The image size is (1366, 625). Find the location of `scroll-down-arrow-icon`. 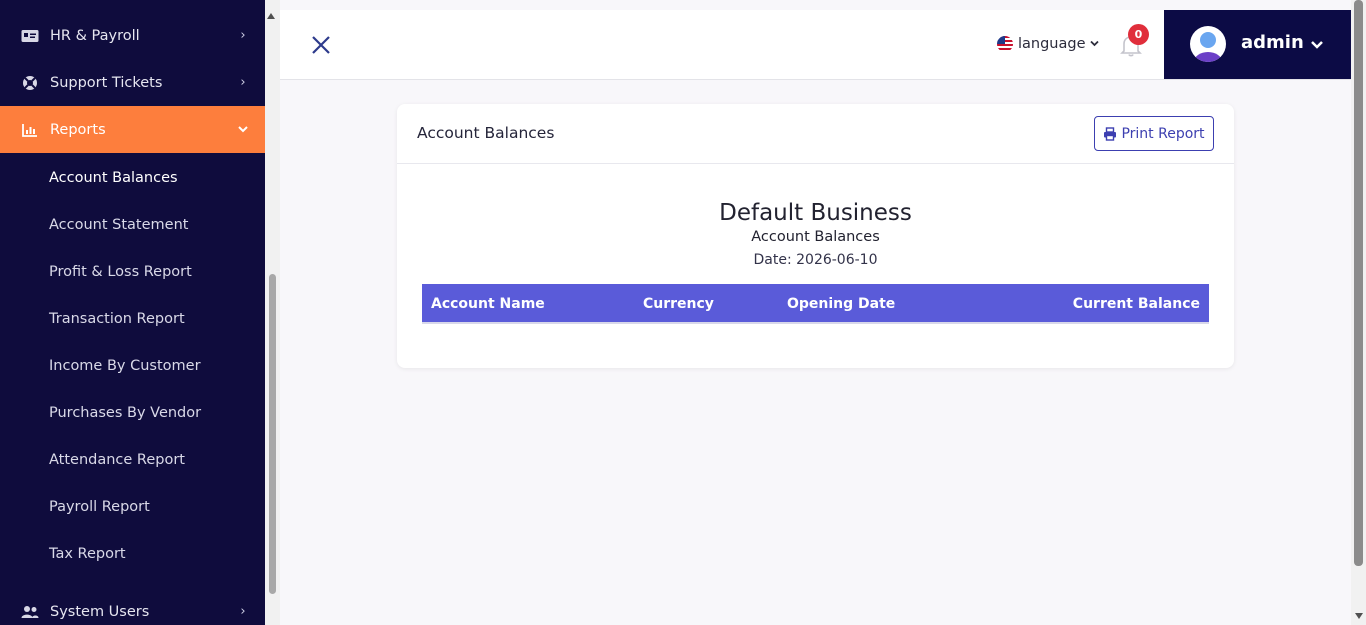

scroll-down-arrow-icon is located at coordinates (1359, 616).